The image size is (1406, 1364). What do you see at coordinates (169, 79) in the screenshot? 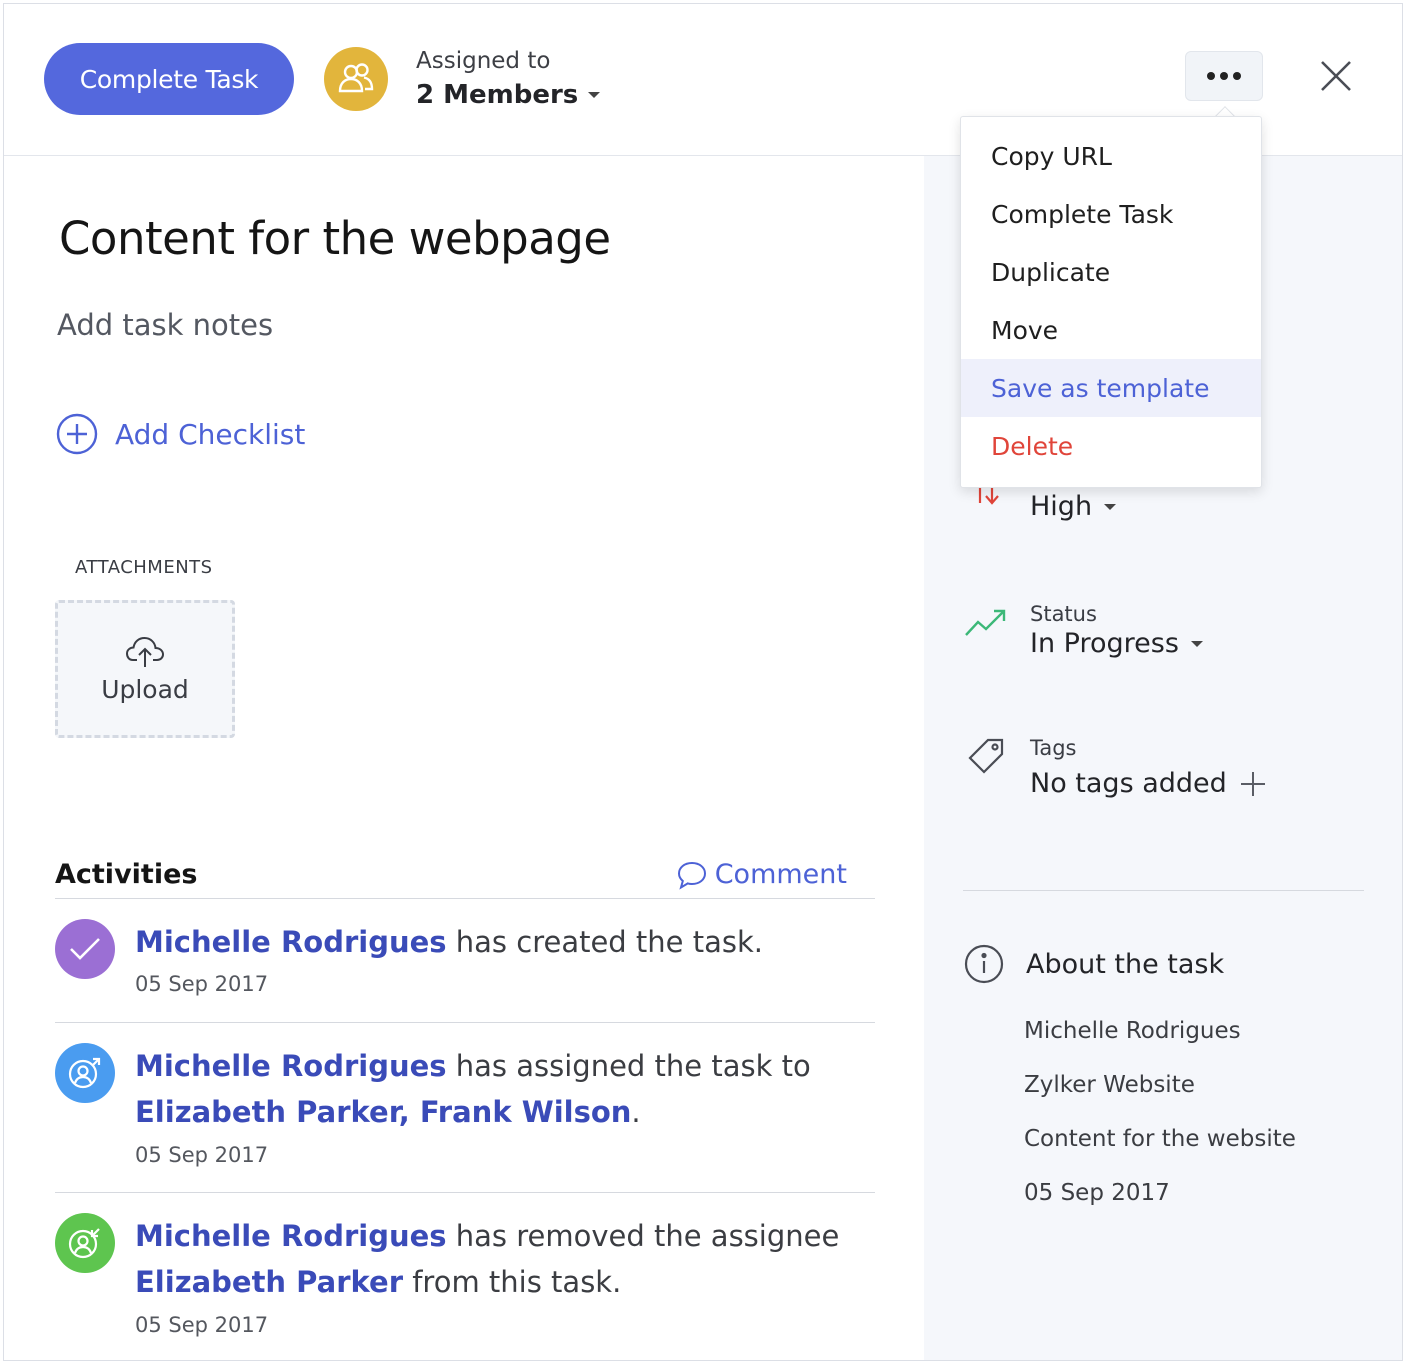
I see `complete-task-button: Complete Task` at bounding box center [169, 79].